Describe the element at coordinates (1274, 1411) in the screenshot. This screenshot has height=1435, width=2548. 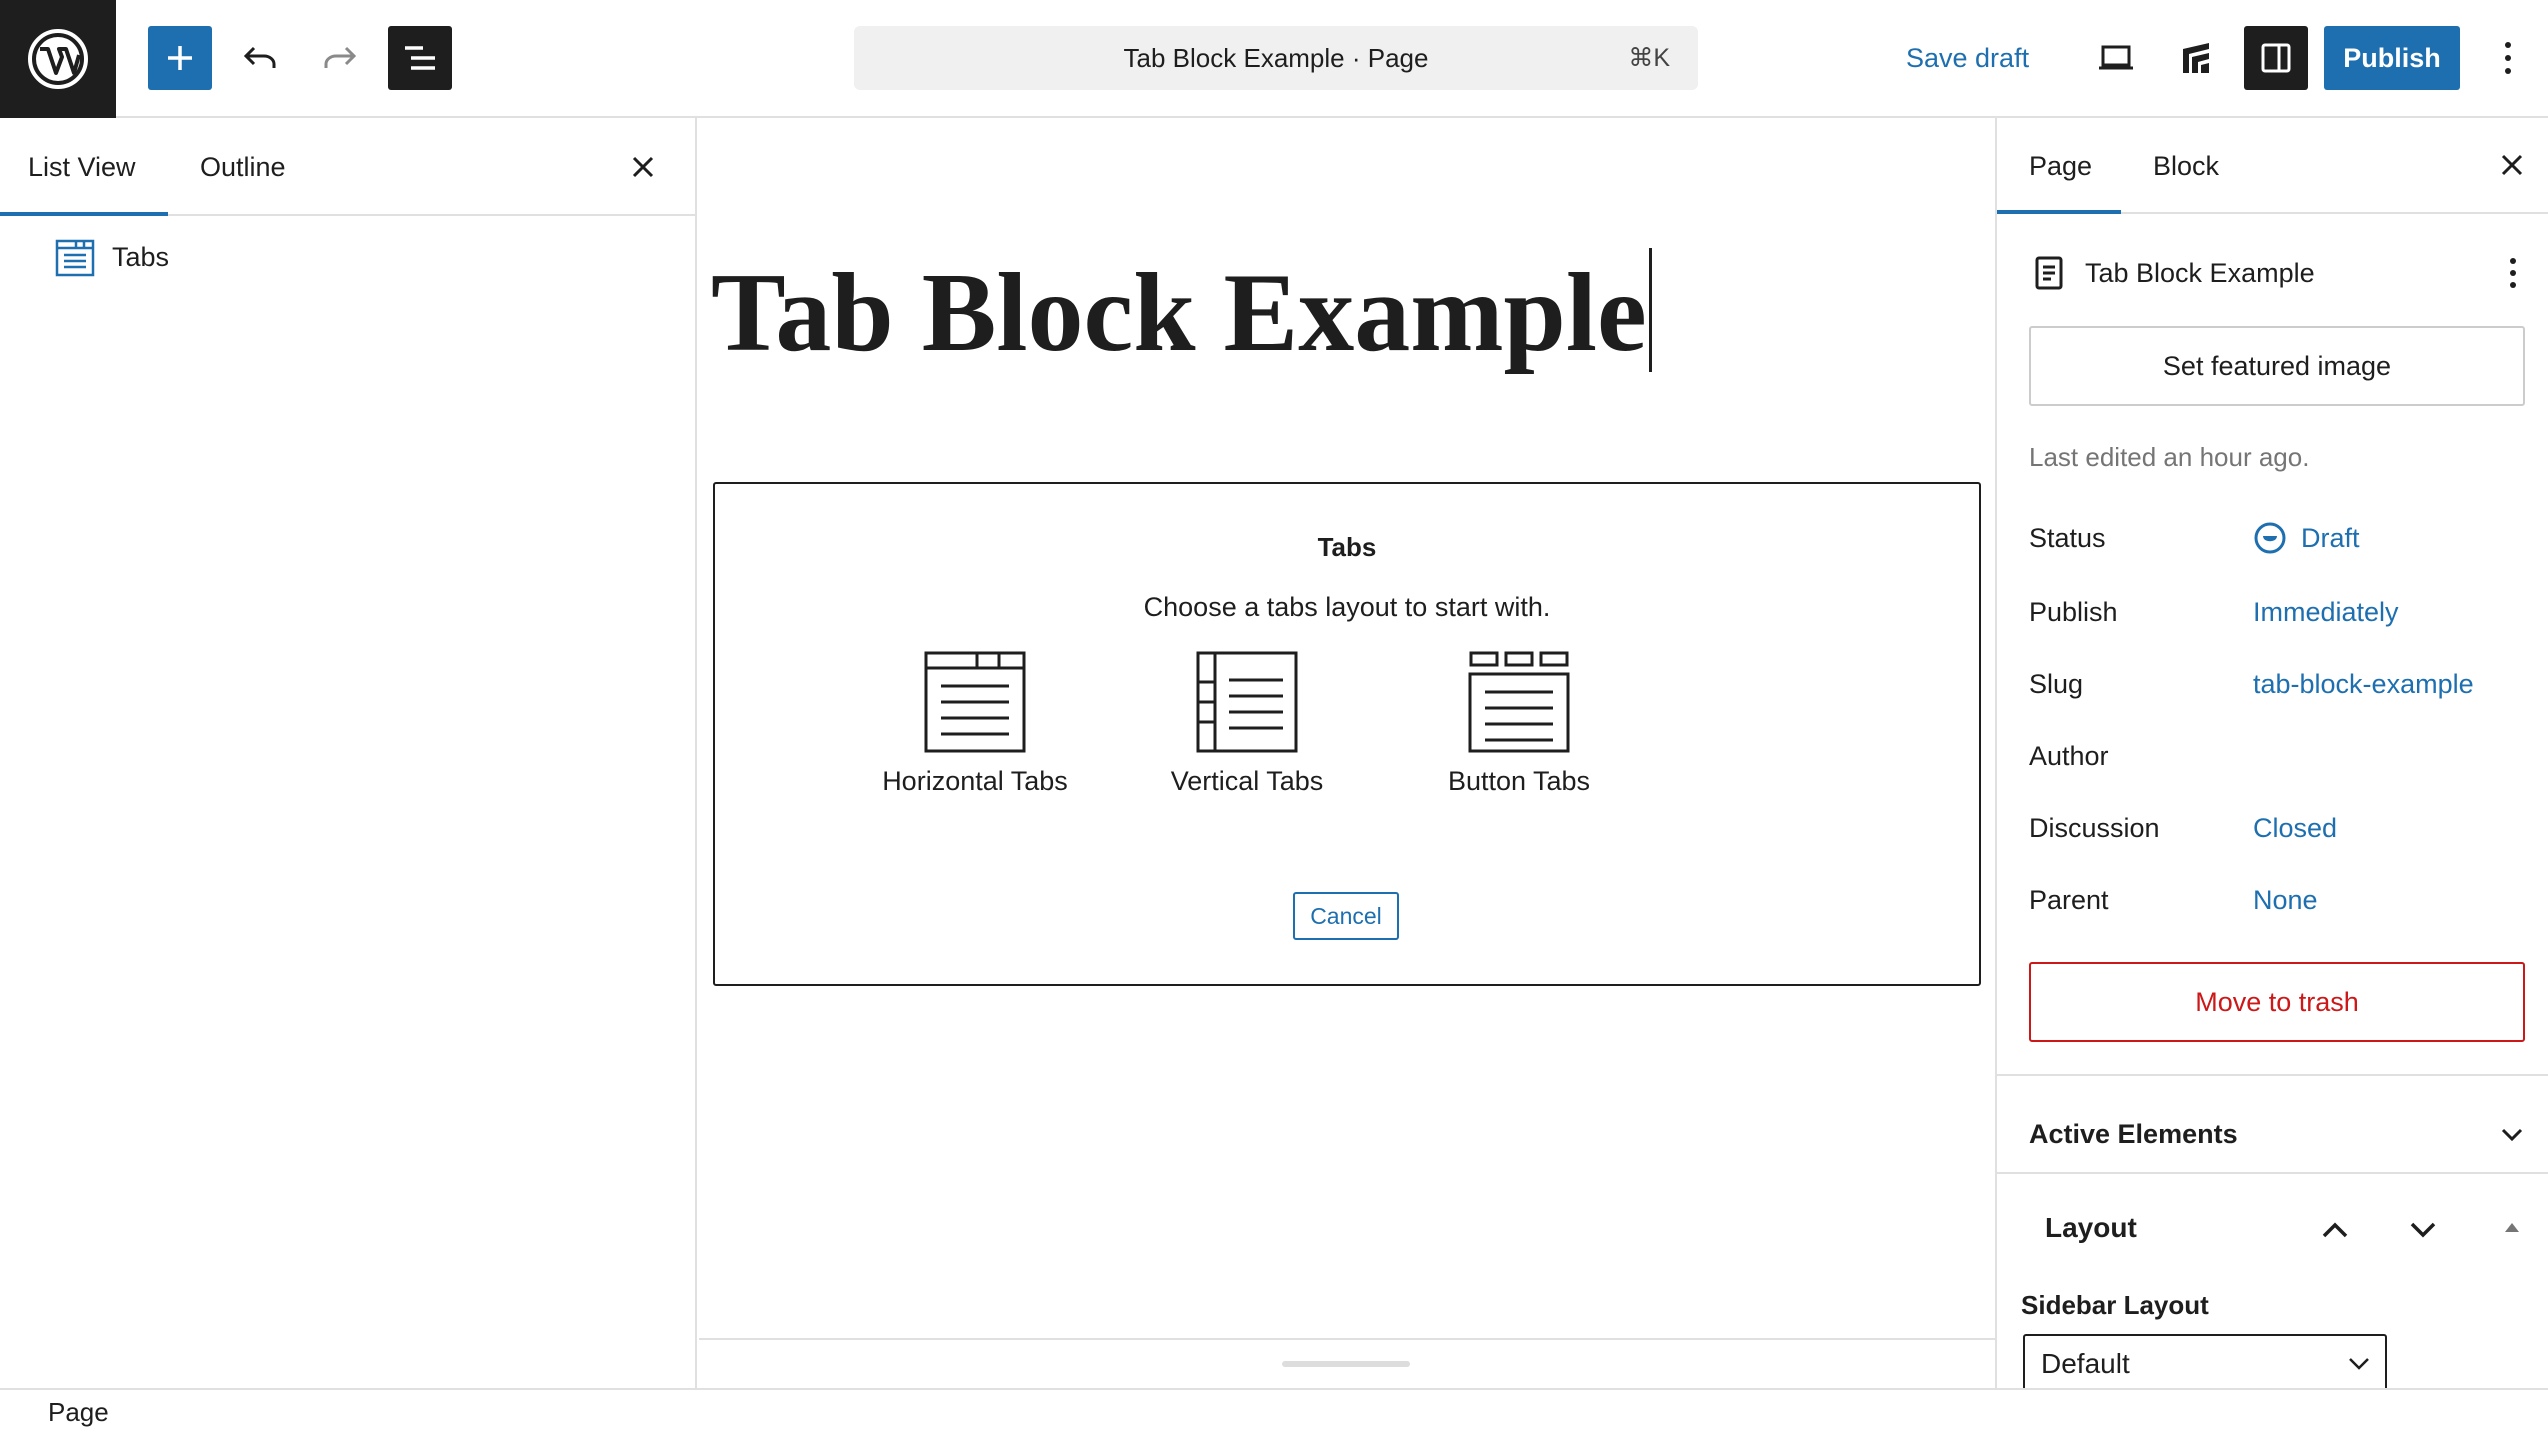
I see `block-breadcrumb-bar: Page` at that location.